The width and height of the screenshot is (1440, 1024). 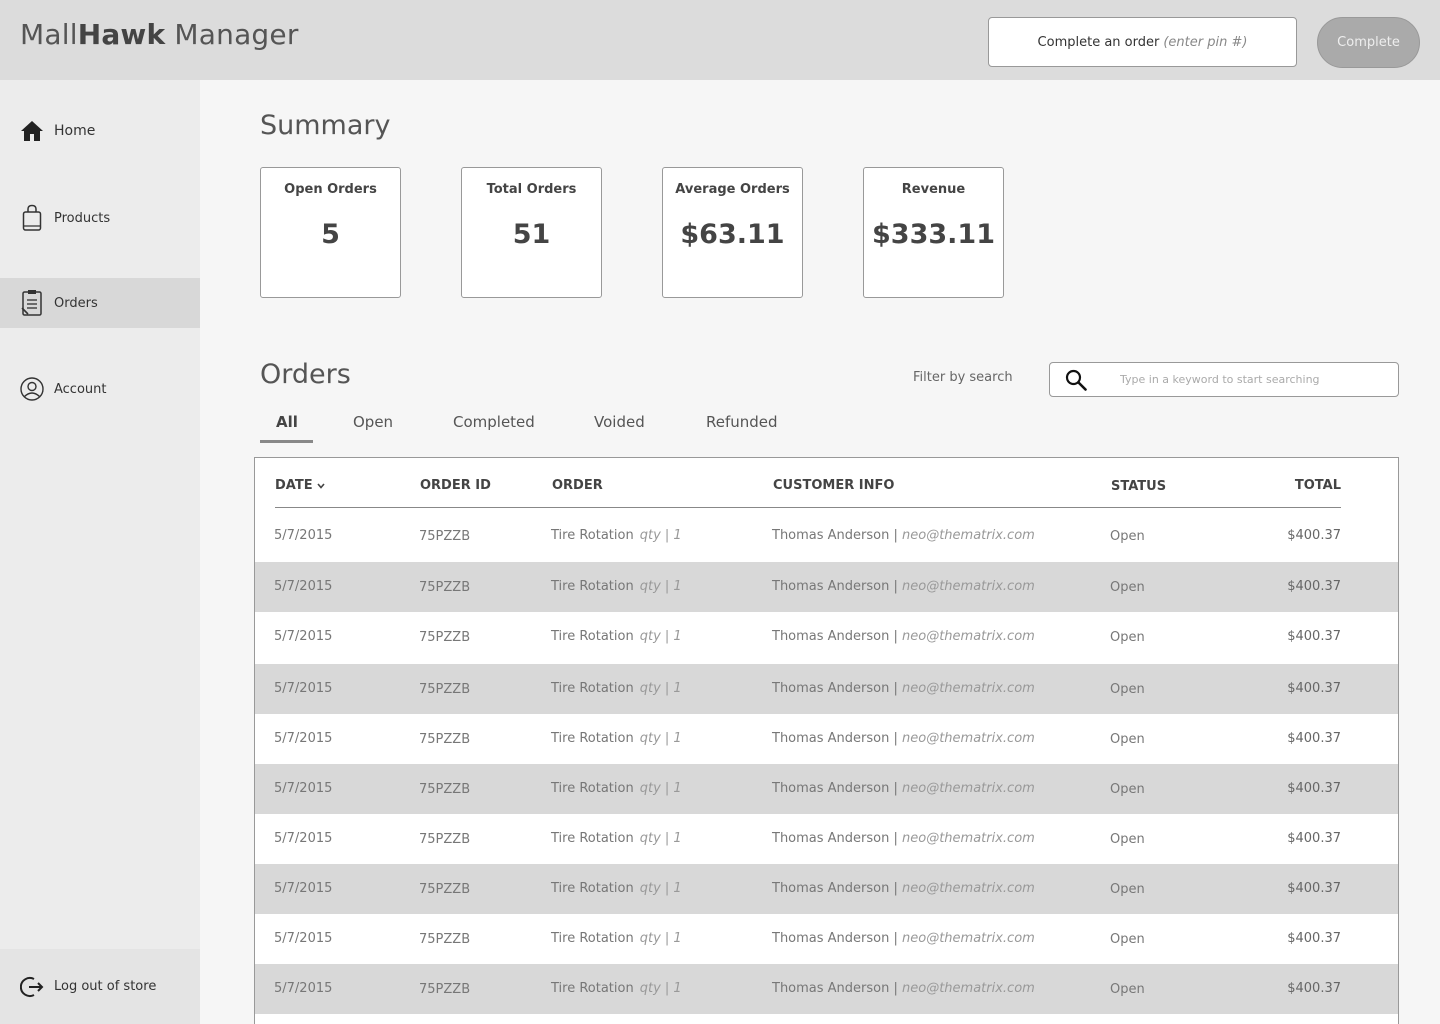 I want to click on shopping-bag-icon, so click(x=32, y=217).